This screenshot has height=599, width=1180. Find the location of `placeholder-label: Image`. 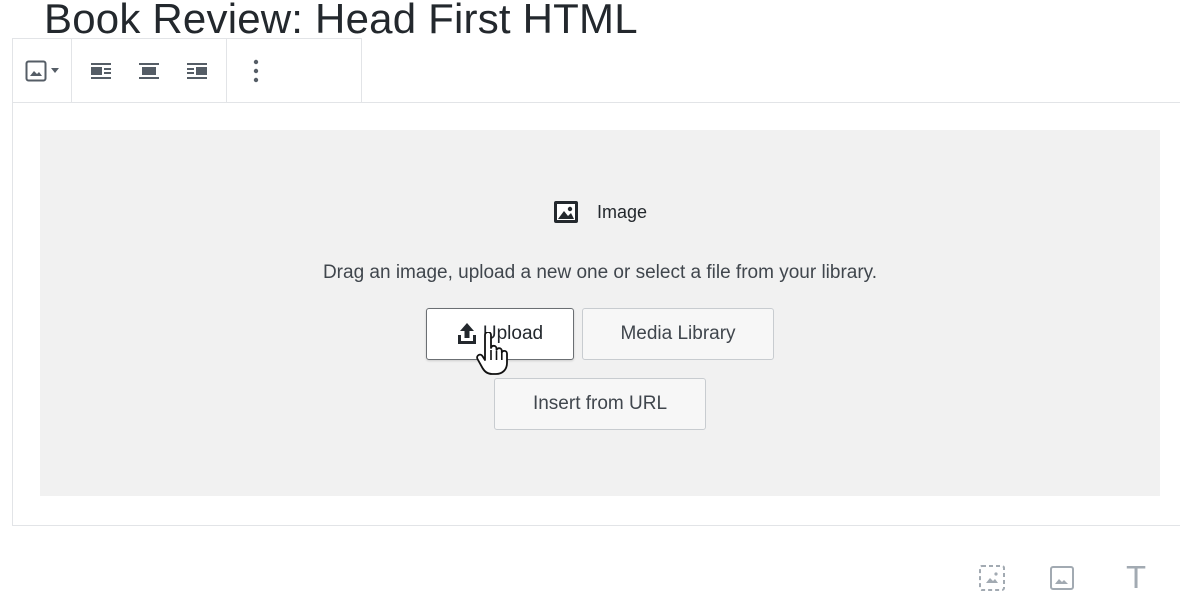

placeholder-label: Image is located at coordinates (600, 212).